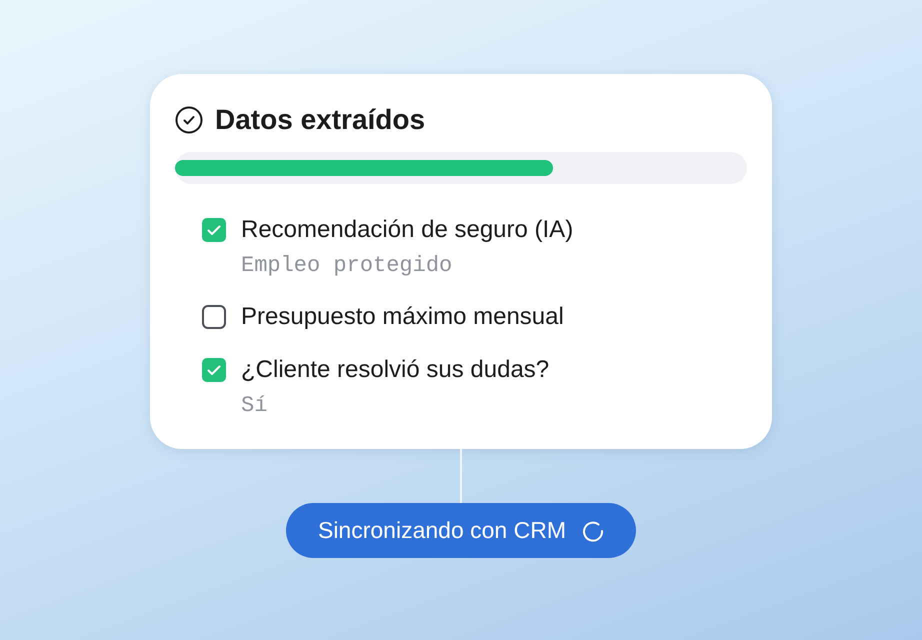 The width and height of the screenshot is (922, 640). I want to click on field-label: Recomendación de seguro (IA), so click(407, 230).